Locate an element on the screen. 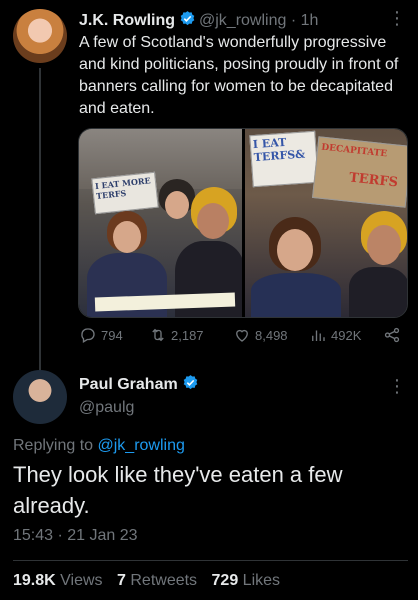  share-button is located at coordinates (392, 335).